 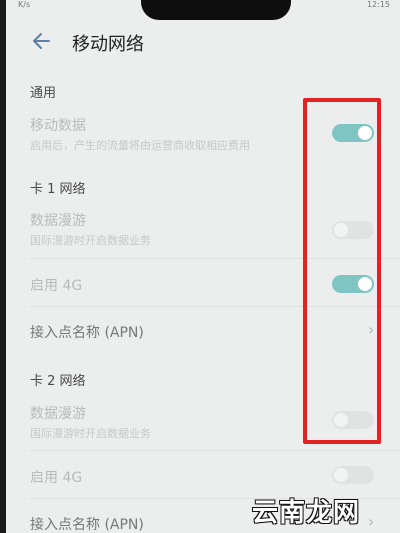 What do you see at coordinates (353, 475) in the screenshot?
I see `sim2-4g-toggle` at bounding box center [353, 475].